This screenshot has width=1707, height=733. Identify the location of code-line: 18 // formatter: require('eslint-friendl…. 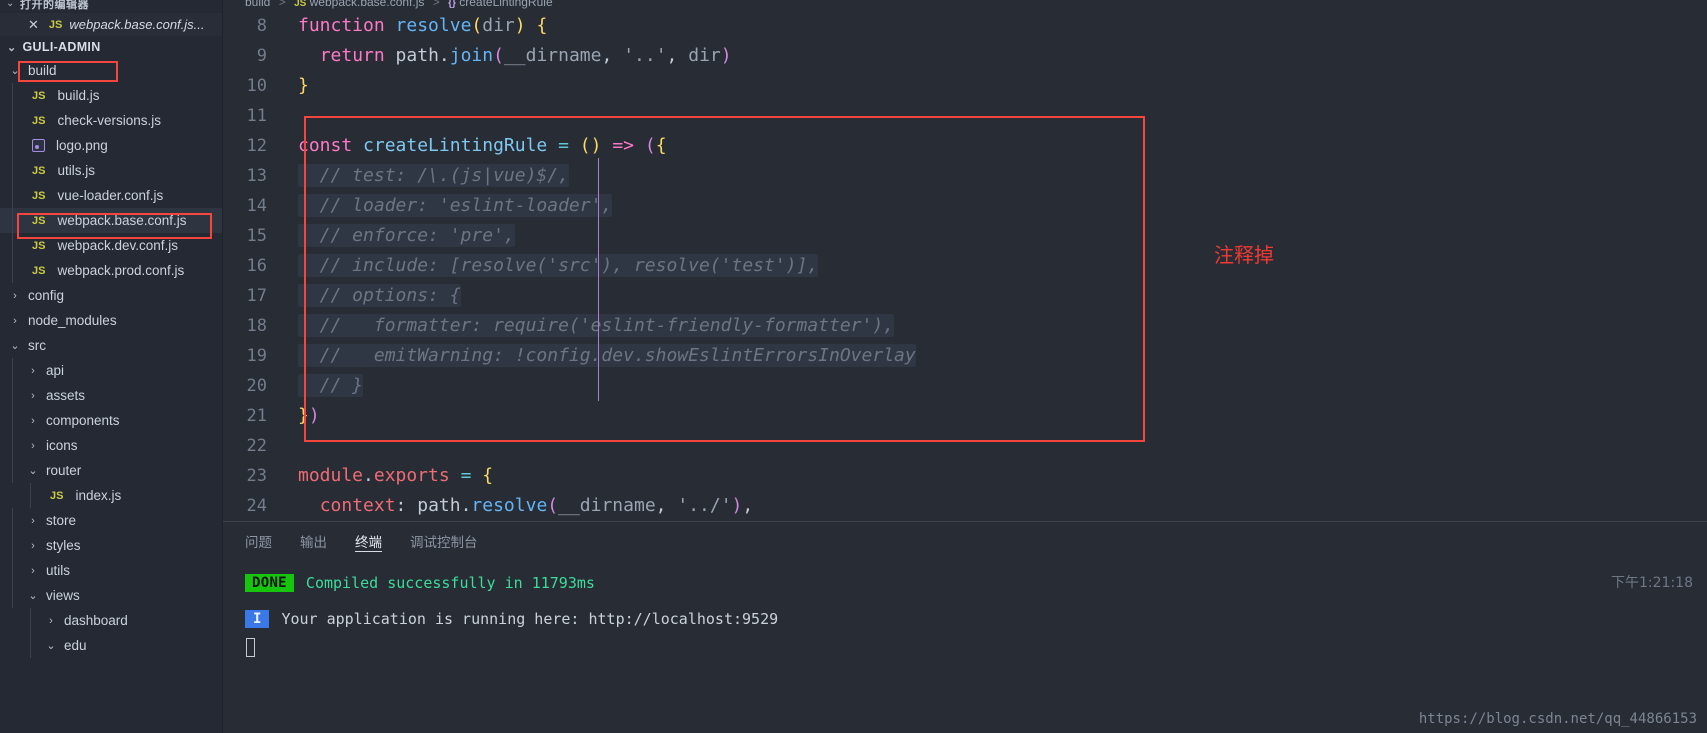
(965, 326).